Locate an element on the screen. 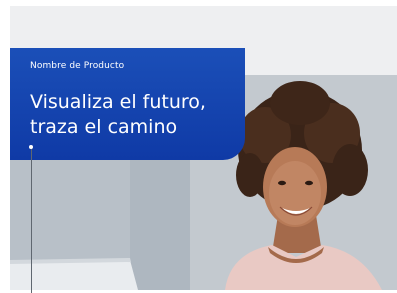 This screenshot has height=293, width=397. product-name-label: Nombre de Producto is located at coordinates (77, 66).